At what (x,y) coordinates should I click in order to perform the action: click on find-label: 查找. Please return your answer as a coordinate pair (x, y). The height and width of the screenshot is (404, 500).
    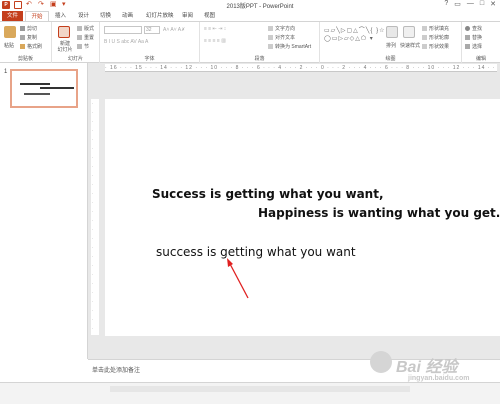
    Looking at the image, I should click on (477, 29).